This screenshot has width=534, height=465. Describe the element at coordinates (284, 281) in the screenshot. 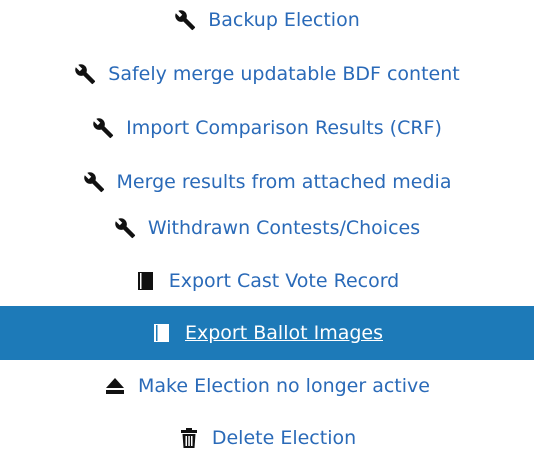

I see `menu-item-label: Export Cast Vote Record` at that location.